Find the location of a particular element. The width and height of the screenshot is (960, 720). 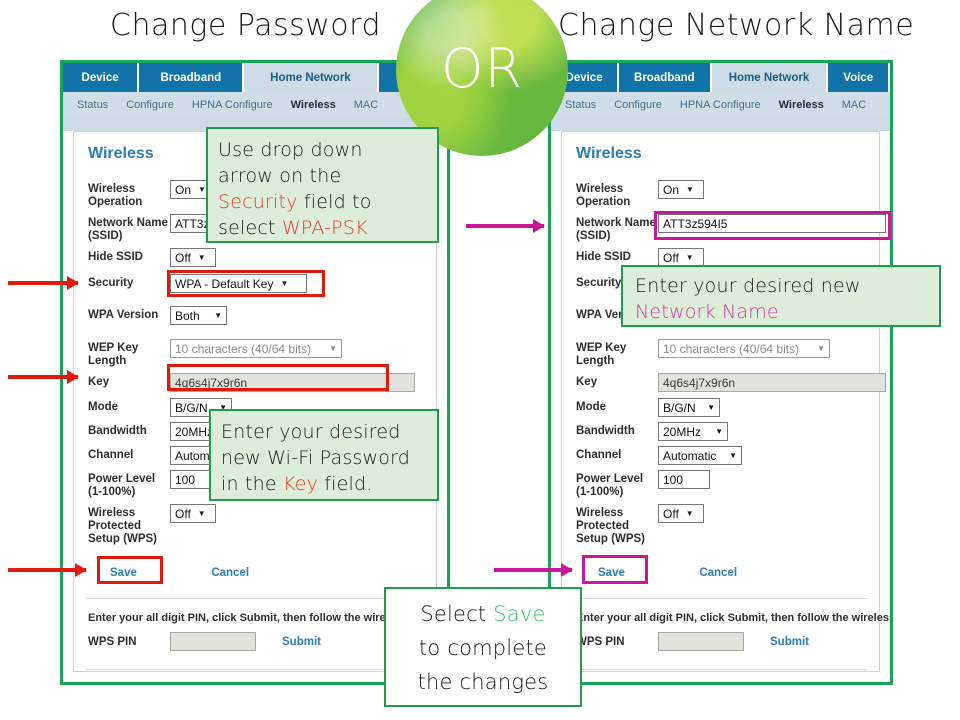

section-title-wireless-left: Wireless is located at coordinates (121, 153).